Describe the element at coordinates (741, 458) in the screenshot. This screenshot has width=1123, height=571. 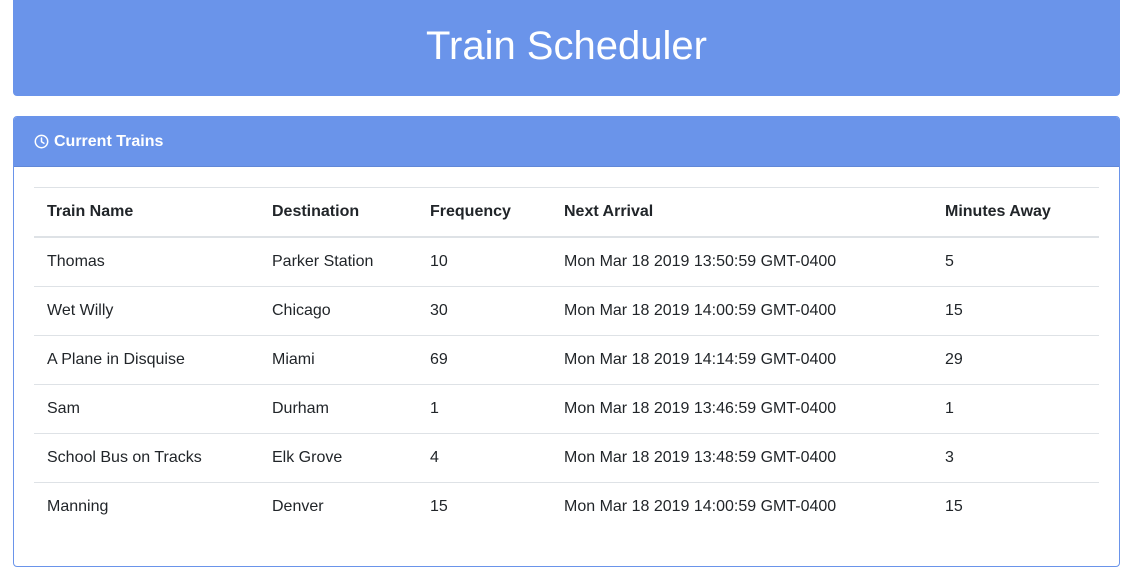
I see `cell-next-arrival: Mon Mar 18 2019 13:48:59 GMT-0400` at that location.